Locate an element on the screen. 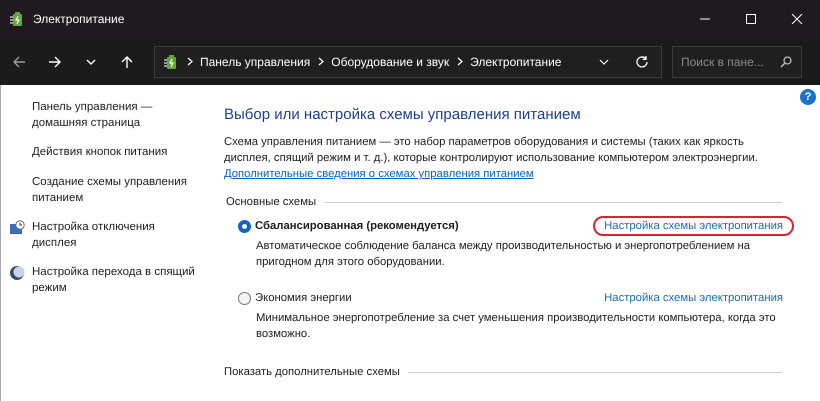 The image size is (820, 401). plan-name: Экономия энергии is located at coordinates (303, 298).